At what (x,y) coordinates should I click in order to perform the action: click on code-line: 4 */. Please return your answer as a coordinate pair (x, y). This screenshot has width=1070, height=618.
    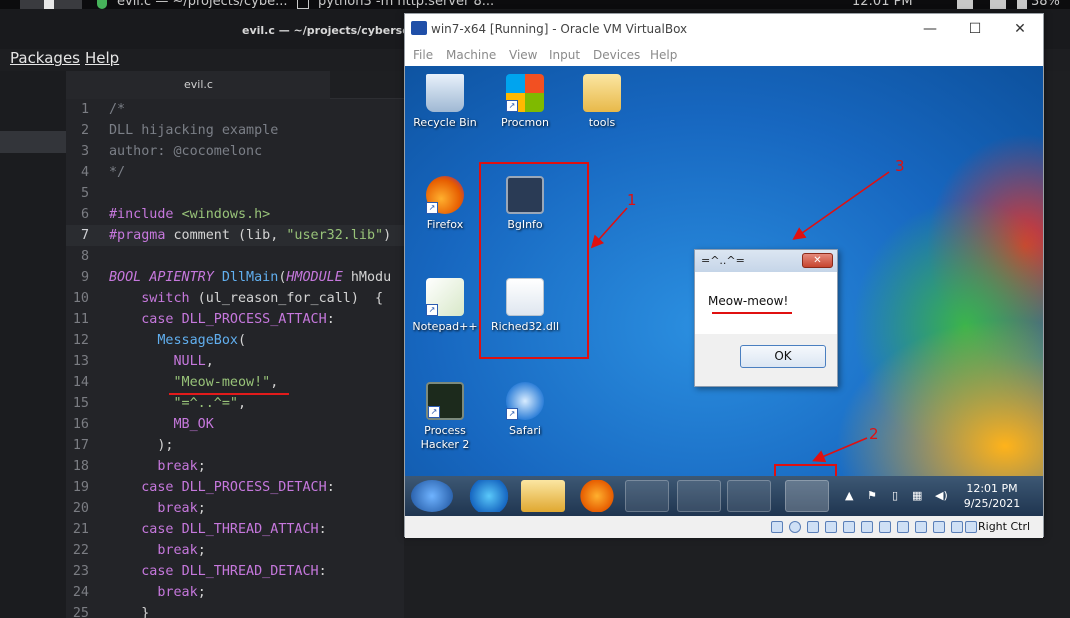
    Looking at the image, I should click on (235, 172).